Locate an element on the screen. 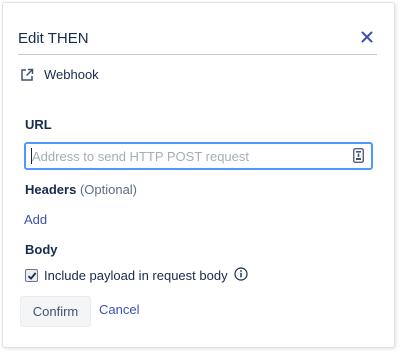 The height and width of the screenshot is (355, 404). confirm-button: Confirm is located at coordinates (55, 311).